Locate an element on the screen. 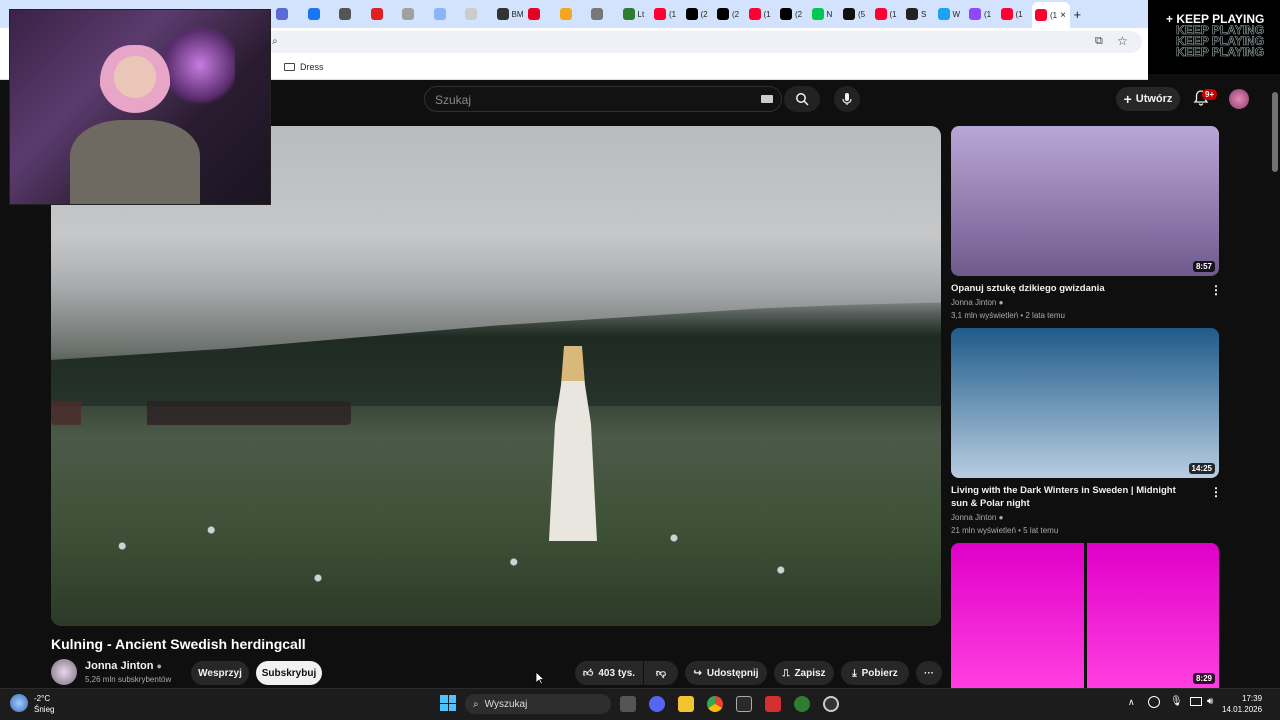 This screenshot has width=1280, height=720. browser-tab: BM is located at coordinates (510, 14).